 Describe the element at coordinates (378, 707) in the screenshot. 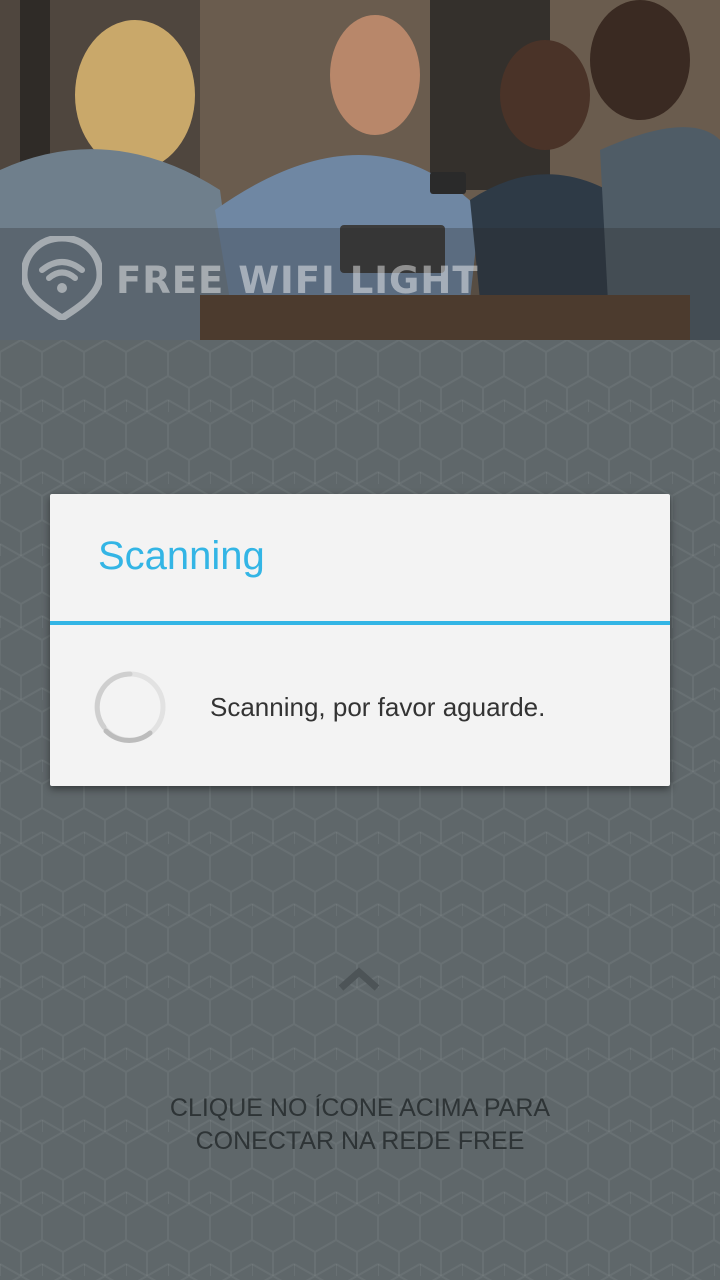

I see `dialog-message: Scanning, por favor aguarde.` at that location.